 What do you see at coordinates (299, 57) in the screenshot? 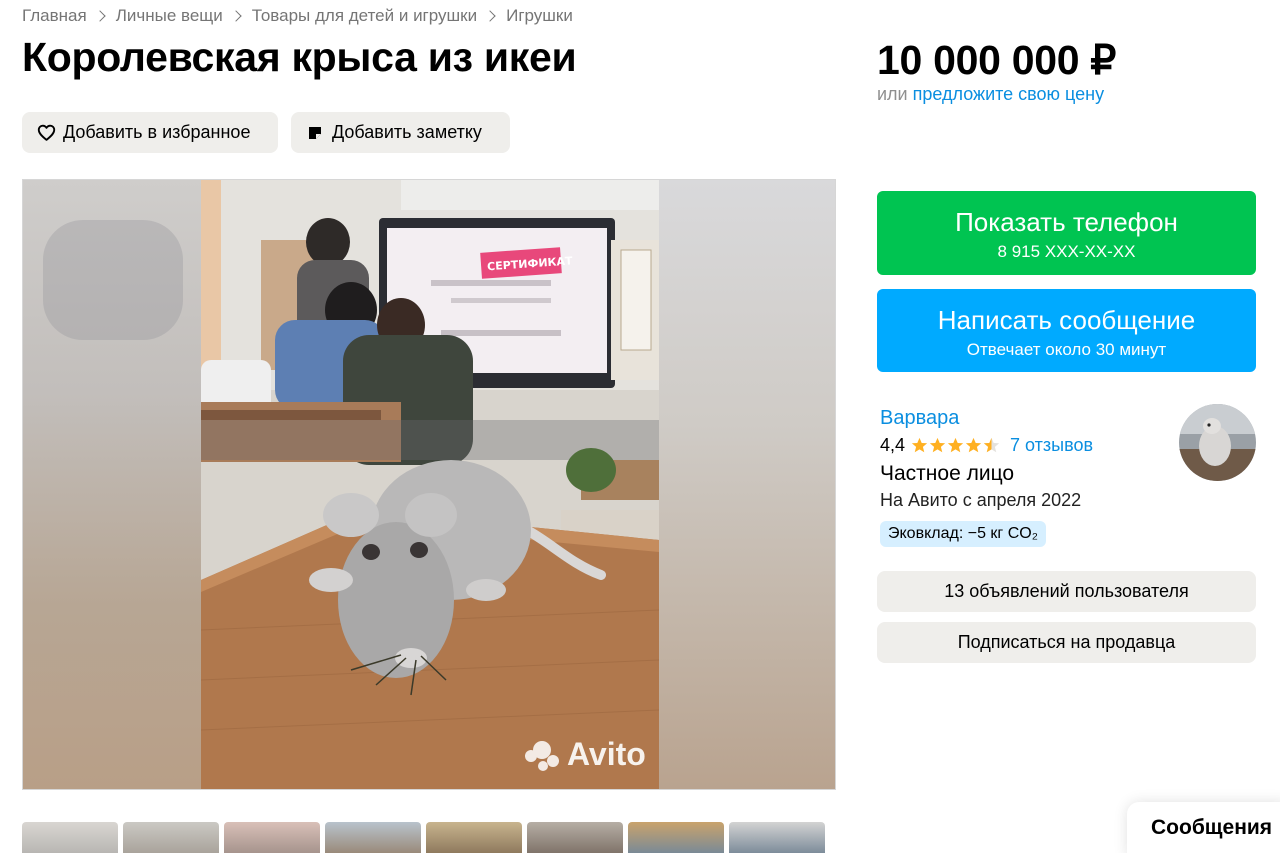
I see `page-title: Королевская крыса из икеи` at bounding box center [299, 57].